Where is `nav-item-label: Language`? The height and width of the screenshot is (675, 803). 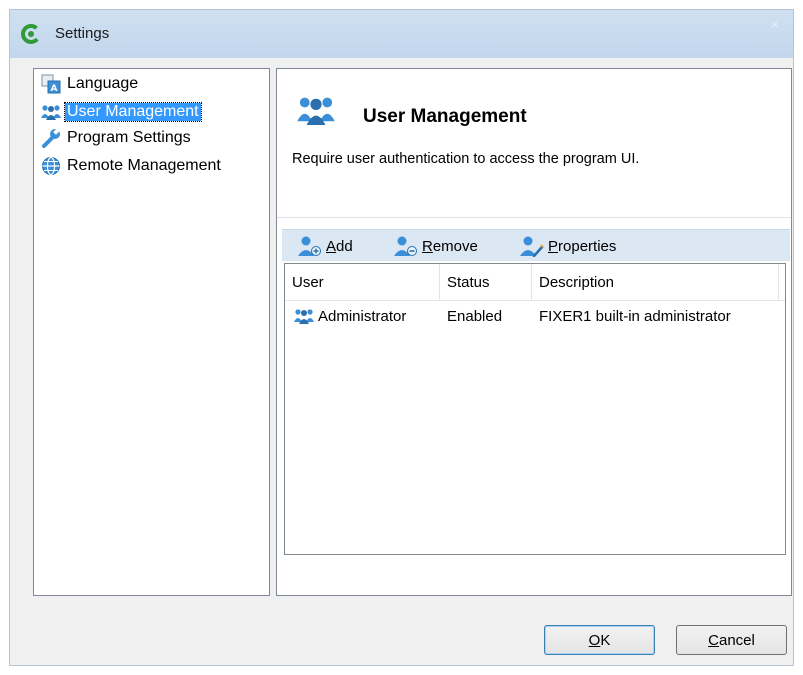
nav-item-label: Language is located at coordinates (103, 83).